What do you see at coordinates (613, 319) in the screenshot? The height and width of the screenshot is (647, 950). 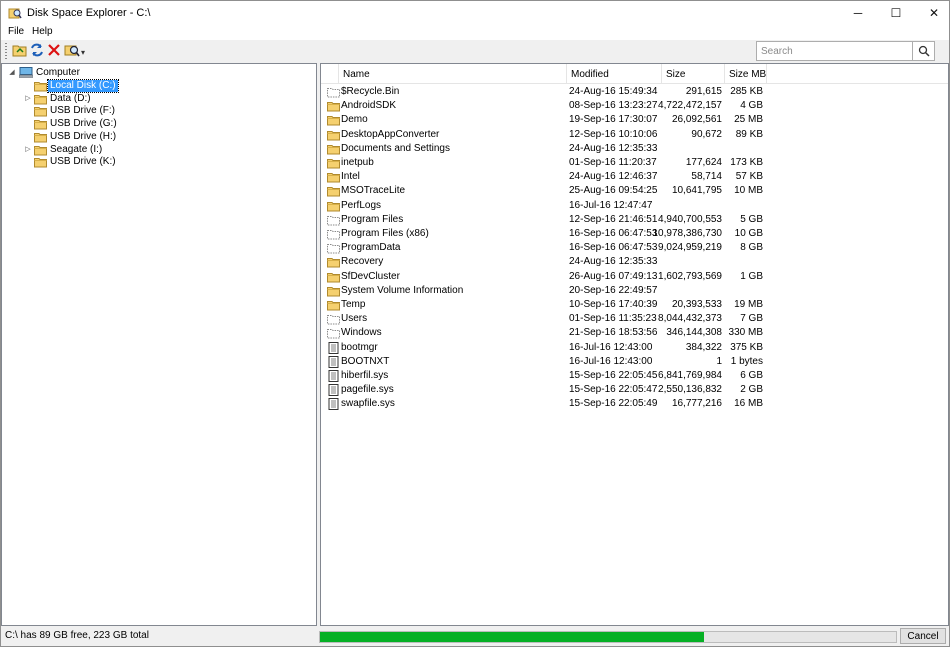 I see `row-modified: 01-Sep-16 11:35:23` at bounding box center [613, 319].